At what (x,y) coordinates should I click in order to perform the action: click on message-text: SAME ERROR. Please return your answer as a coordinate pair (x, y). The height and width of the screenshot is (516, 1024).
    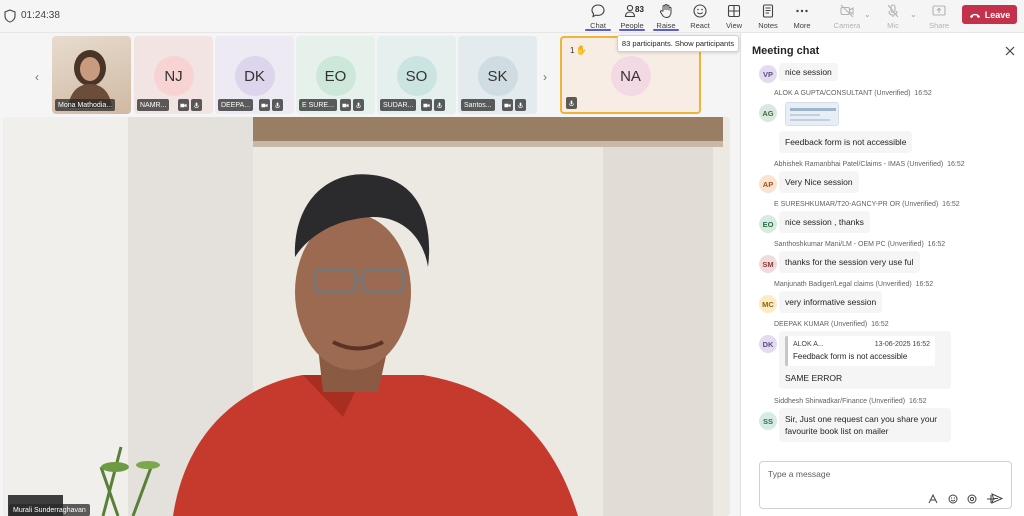
    Looking at the image, I should click on (814, 378).